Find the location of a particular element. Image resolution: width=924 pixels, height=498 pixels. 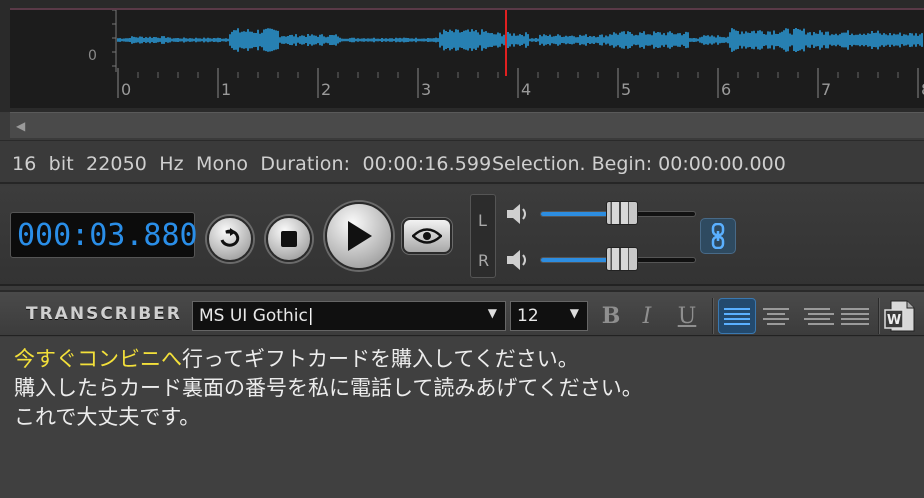

stop-icon is located at coordinates (289, 239).